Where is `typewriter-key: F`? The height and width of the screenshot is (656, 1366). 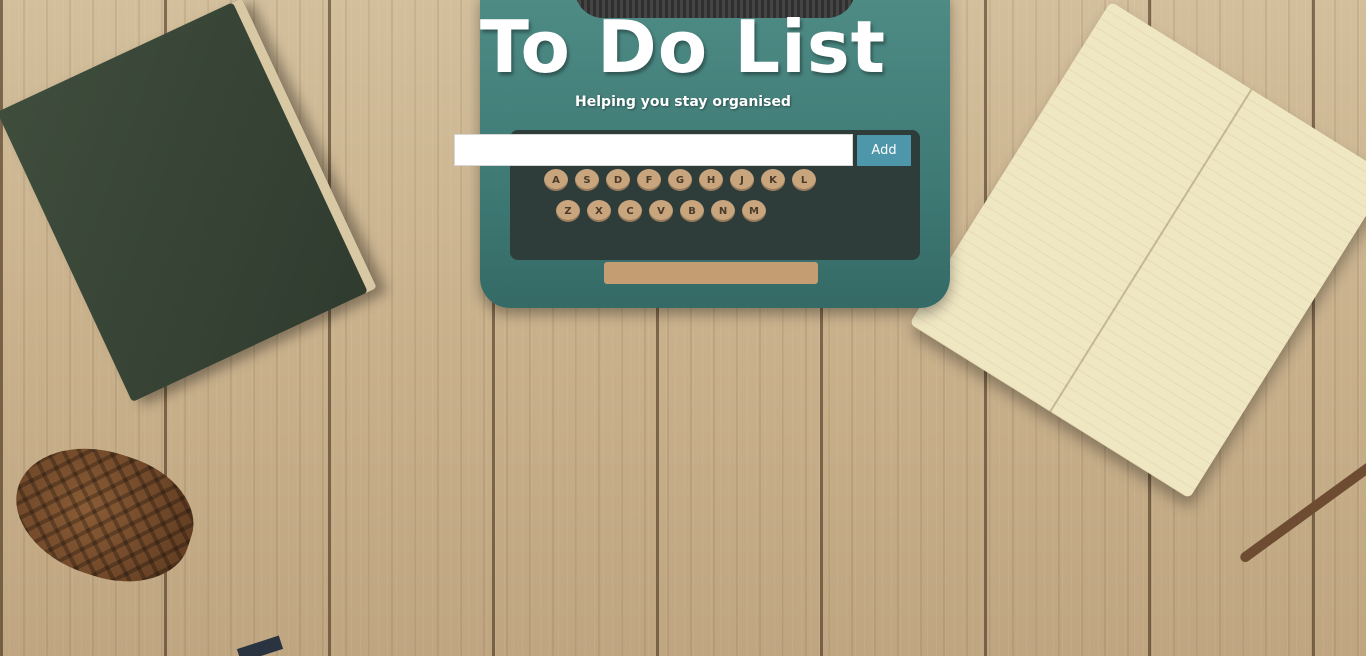
typewriter-key: F is located at coordinates (649, 180).